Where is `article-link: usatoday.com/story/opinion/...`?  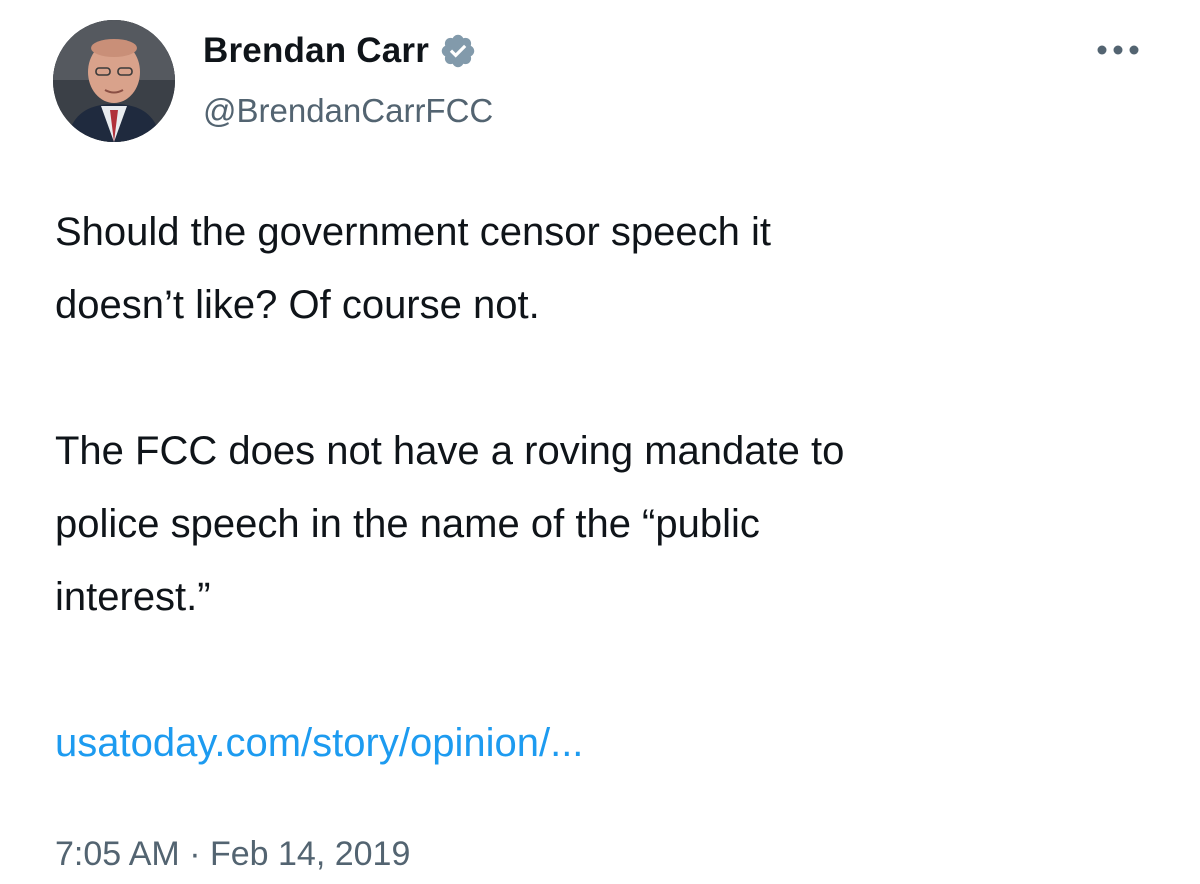 article-link: usatoday.com/story/opinion/... is located at coordinates (319, 743).